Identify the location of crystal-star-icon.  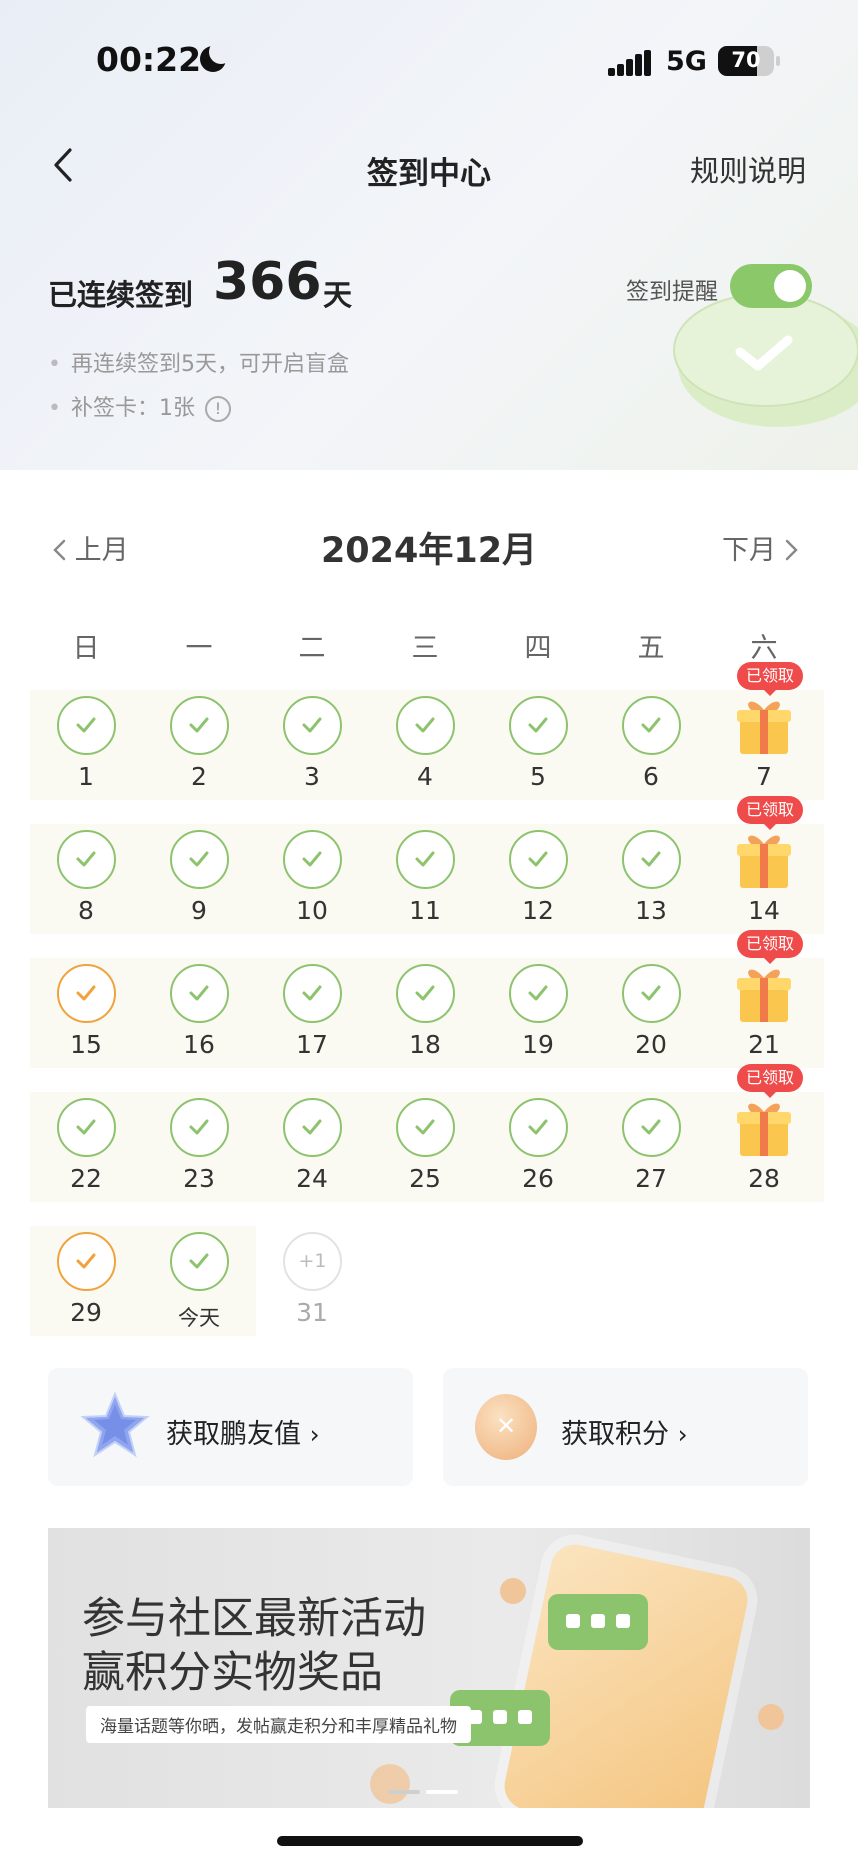
(115, 1424).